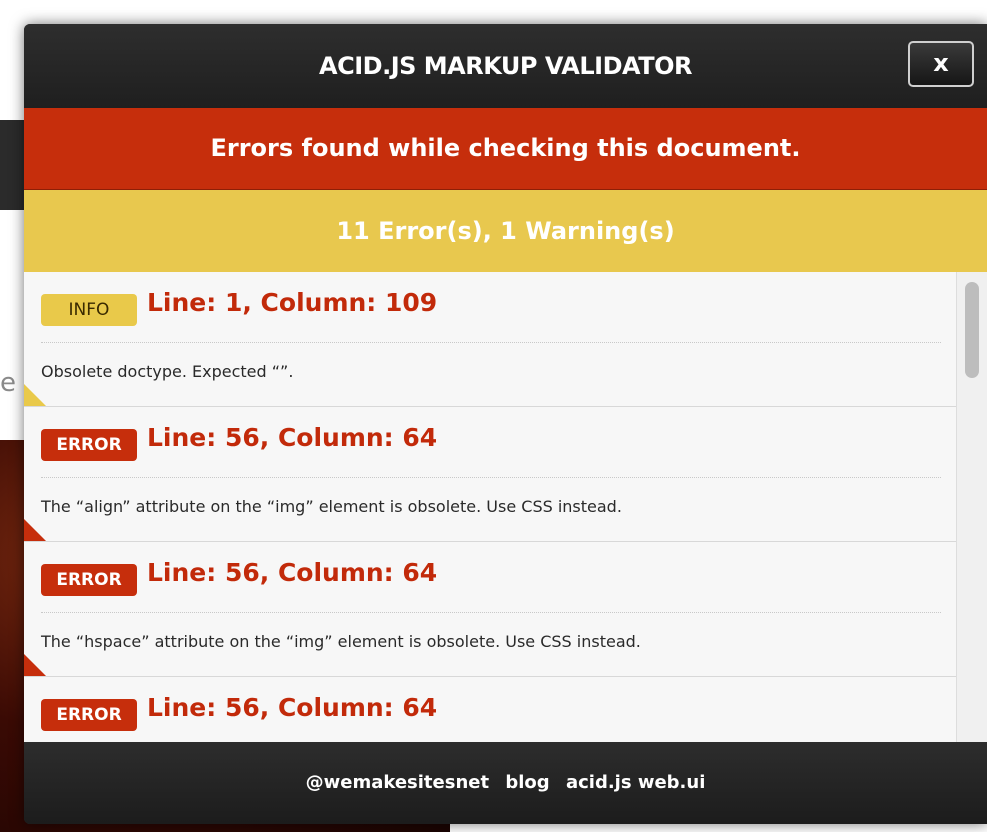 The width and height of the screenshot is (987, 832). I want to click on summary-text: 11 Error(s), 1 Warning(s), so click(505, 231).